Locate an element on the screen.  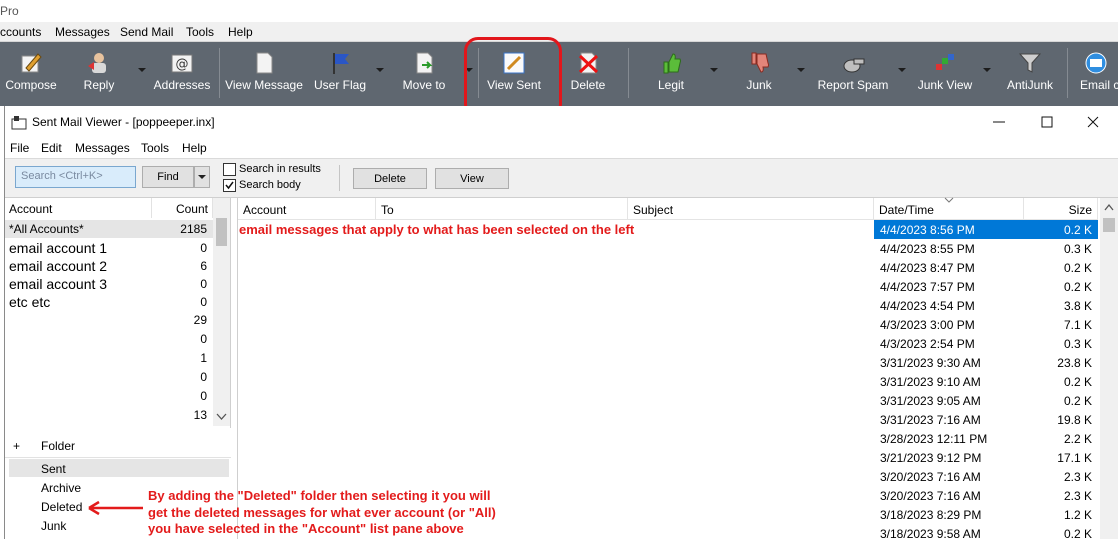
junk-view-button: Junk View is located at coordinates (945, 74).